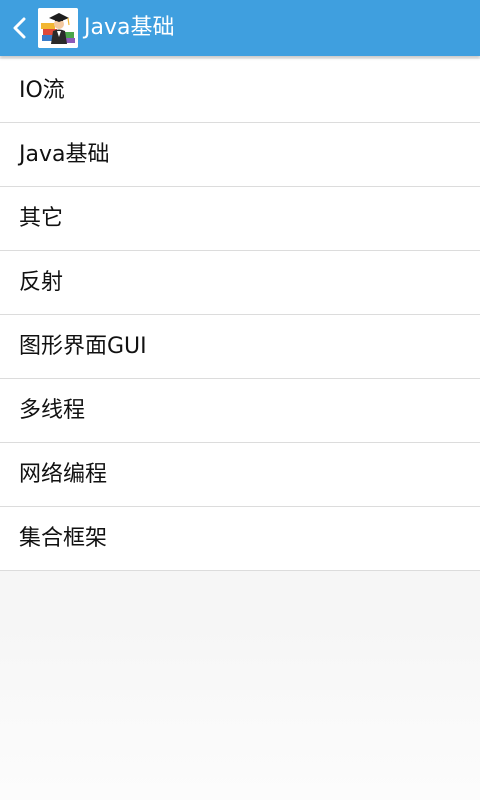  Describe the element at coordinates (240, 219) in the screenshot. I see `list-item: 其它` at that location.